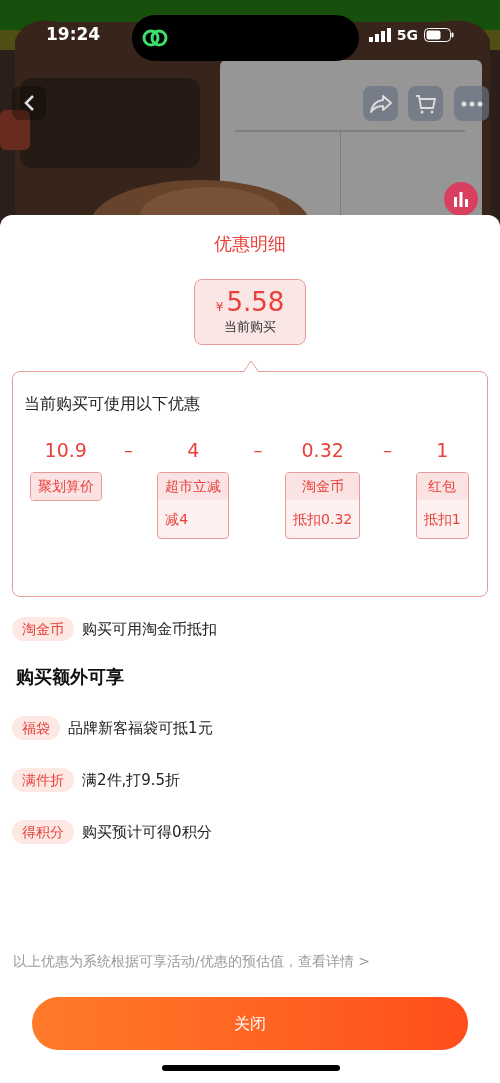 This screenshot has width=500, height=1083. What do you see at coordinates (442, 486) in the screenshot?
I see `discount-name: 红包` at bounding box center [442, 486].